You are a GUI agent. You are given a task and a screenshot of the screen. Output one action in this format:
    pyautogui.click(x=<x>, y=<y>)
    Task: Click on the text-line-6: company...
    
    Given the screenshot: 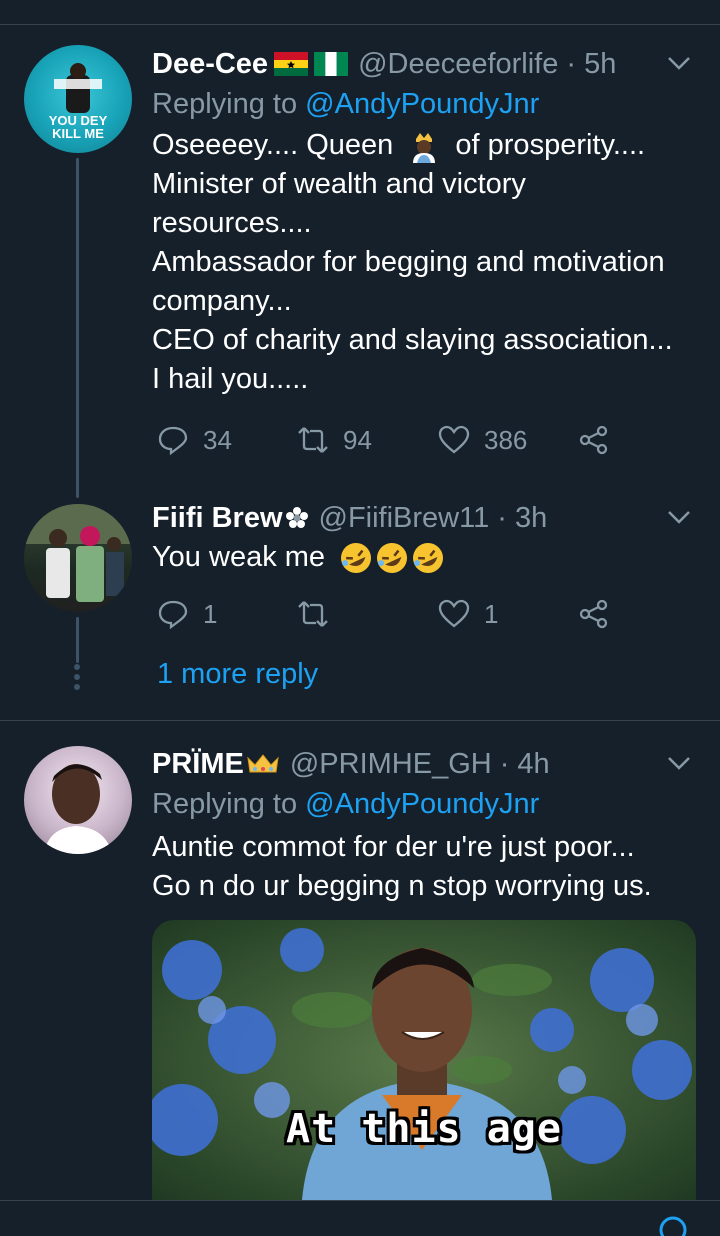 What is the action you would take?
    pyautogui.click(x=222, y=301)
    